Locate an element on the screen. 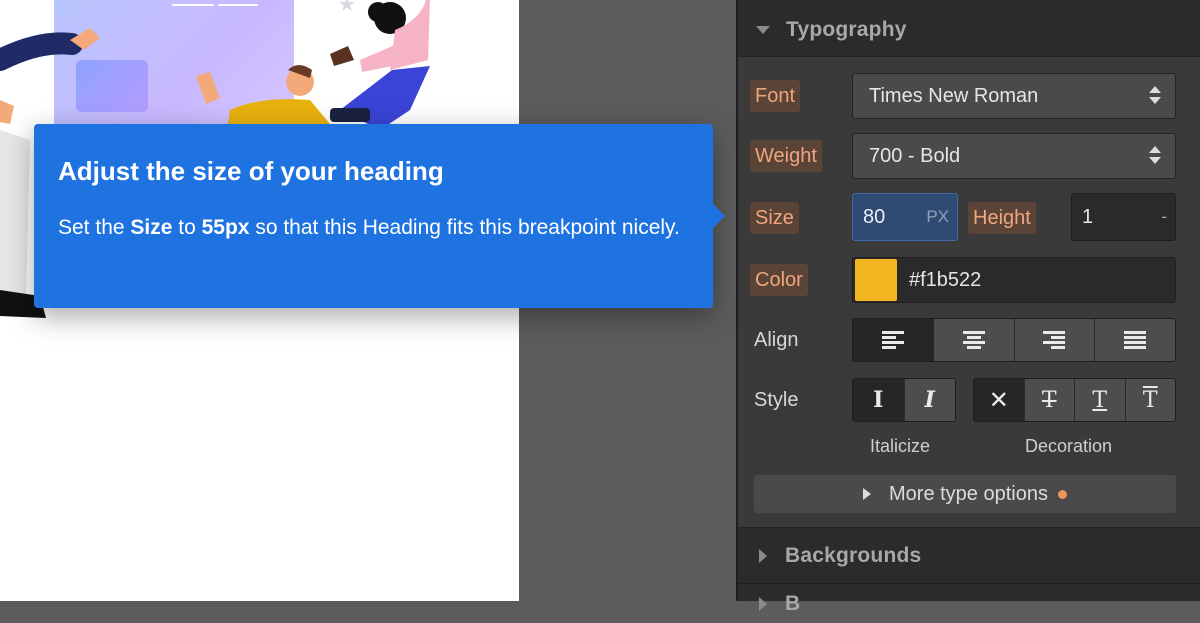 This screenshot has height=623, width=1200. decoration-none-button: ✕ is located at coordinates (999, 400).